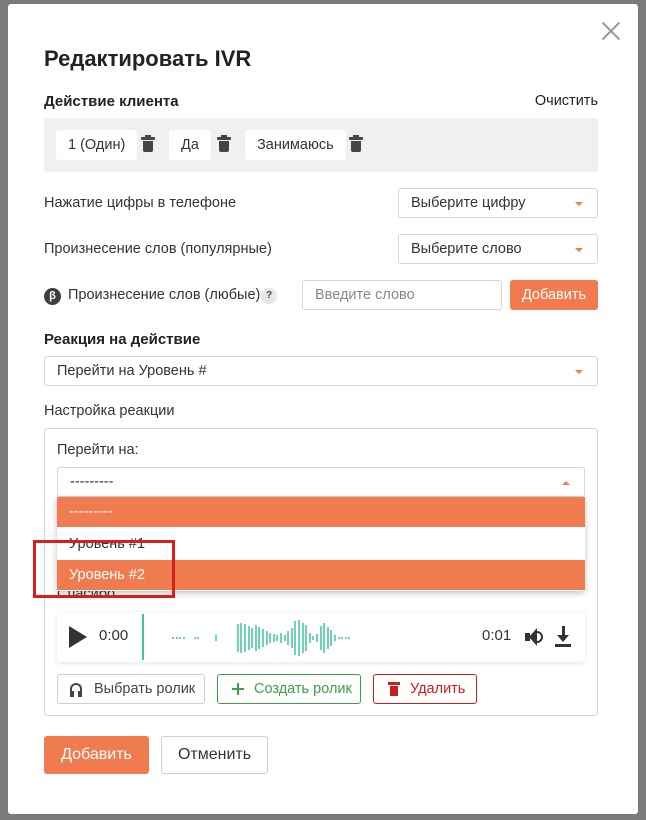  I want to click on volume-icon, so click(535, 637).